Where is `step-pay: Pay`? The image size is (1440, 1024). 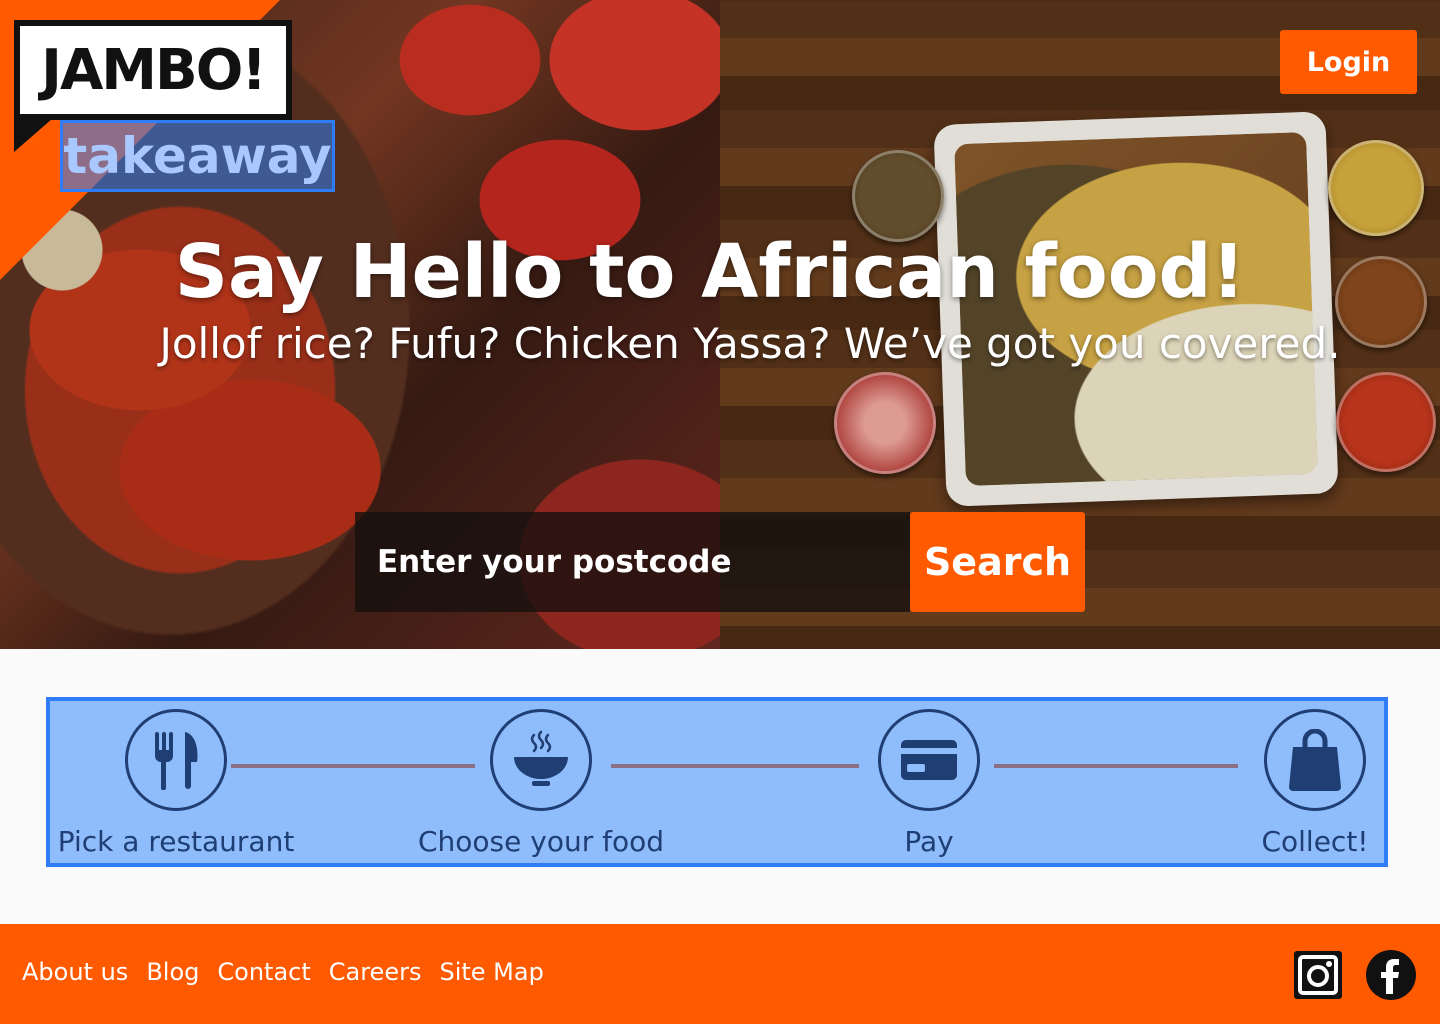 step-pay: Pay is located at coordinates (929, 783).